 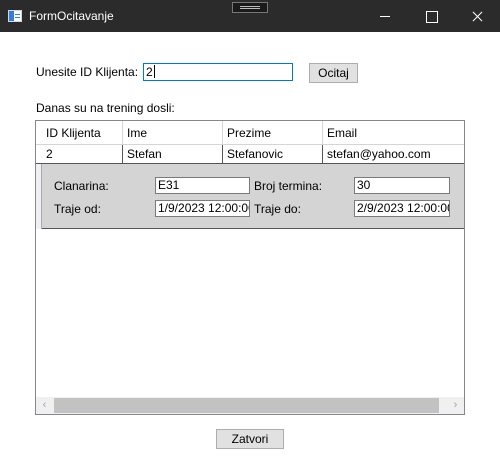 What do you see at coordinates (202, 185) in the screenshot?
I see `clanarina-field: E31` at bounding box center [202, 185].